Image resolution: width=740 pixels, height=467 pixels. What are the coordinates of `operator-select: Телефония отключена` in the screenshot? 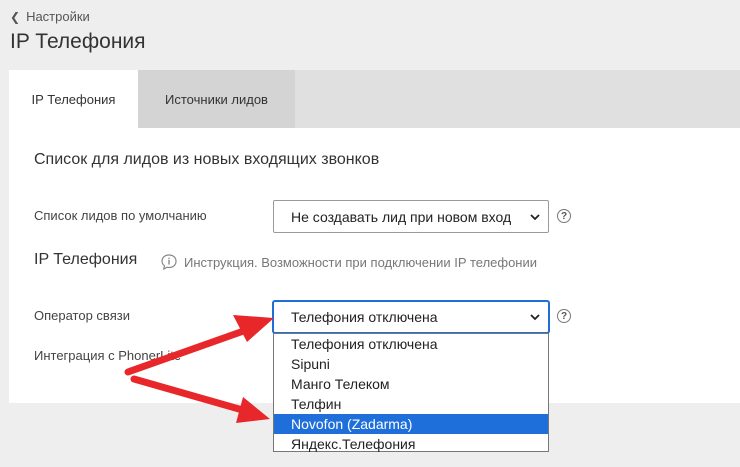 It's located at (411, 317).